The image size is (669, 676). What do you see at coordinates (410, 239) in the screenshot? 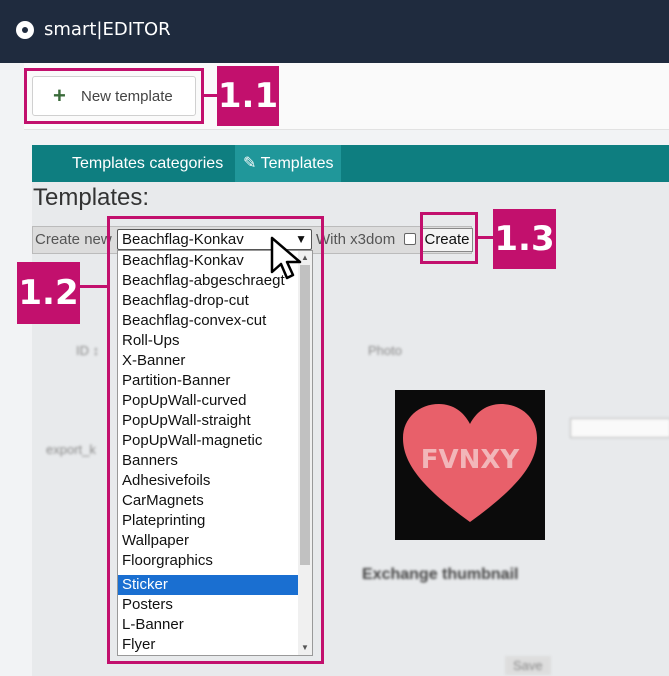
I see `x3dom-checkbox` at bounding box center [410, 239].